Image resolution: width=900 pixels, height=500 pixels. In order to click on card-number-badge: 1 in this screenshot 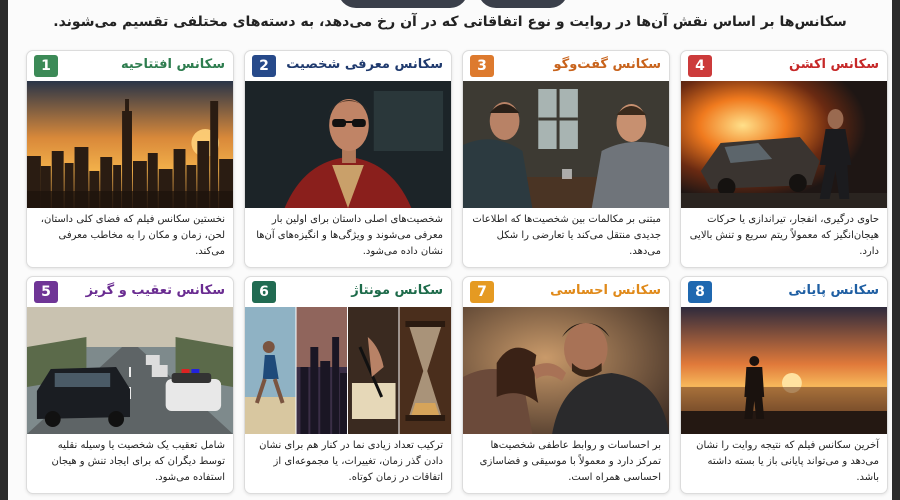, I will do `click(46, 66)`.